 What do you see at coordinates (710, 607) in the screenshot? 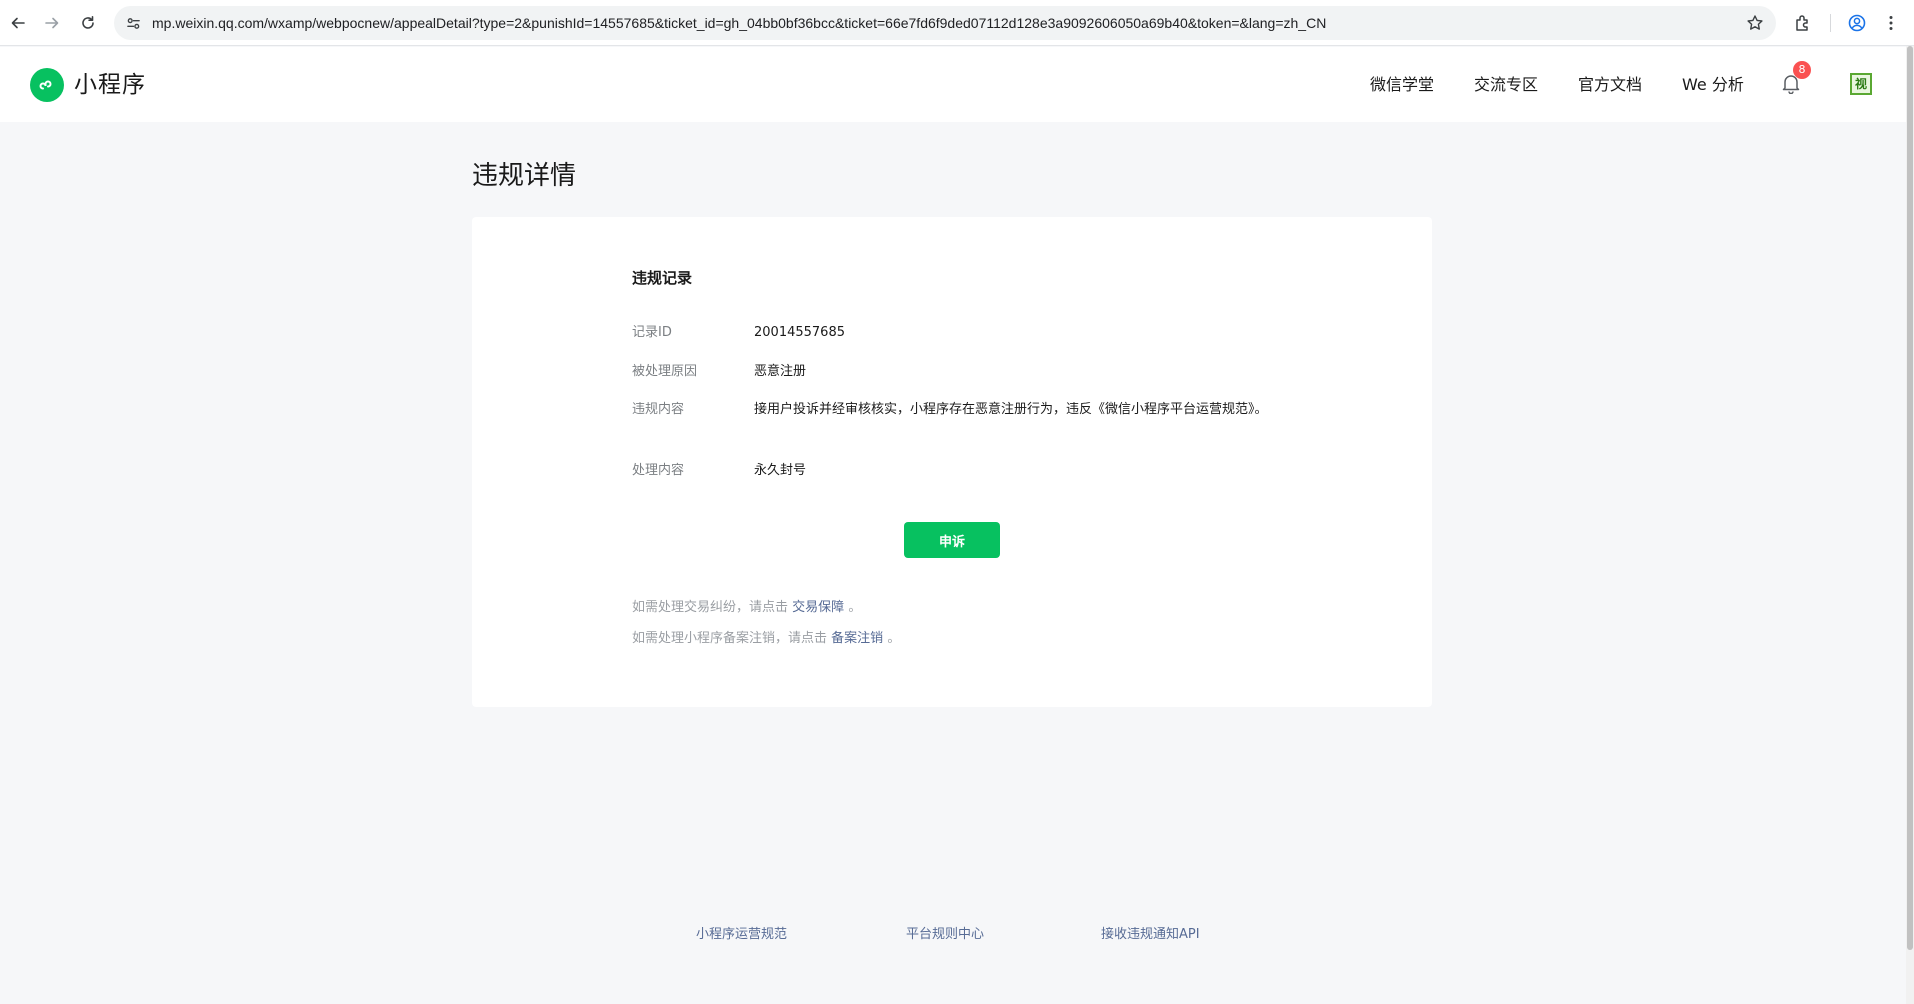
I see `note-text: 如需处理交易纠纷，请点击` at bounding box center [710, 607].